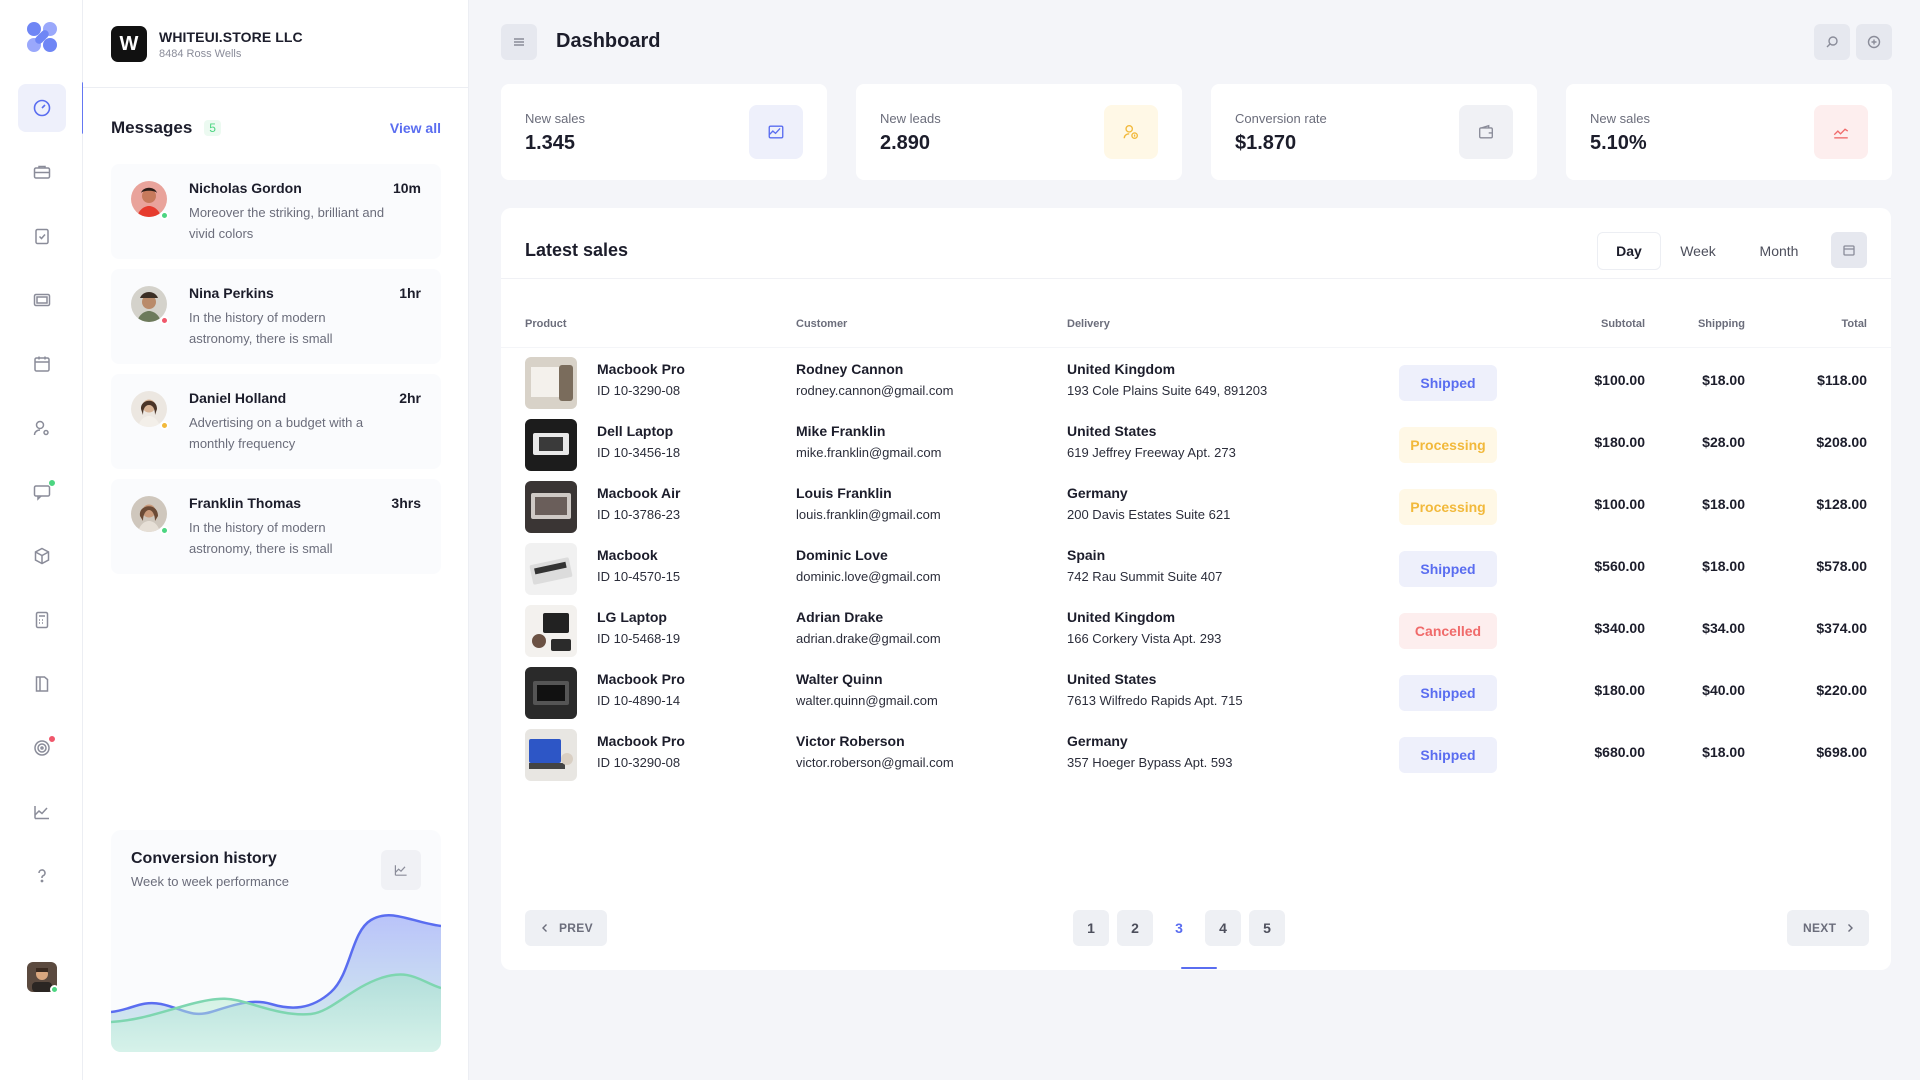 The image size is (1920, 1080). I want to click on app-logo-icon, so click(42, 37).